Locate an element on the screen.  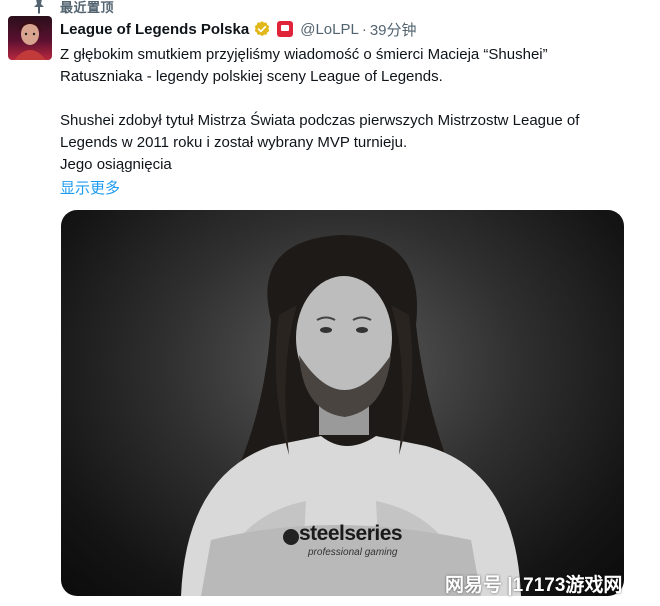
watermark: 网易号 |17173游戏网 is located at coordinates (534, 585).